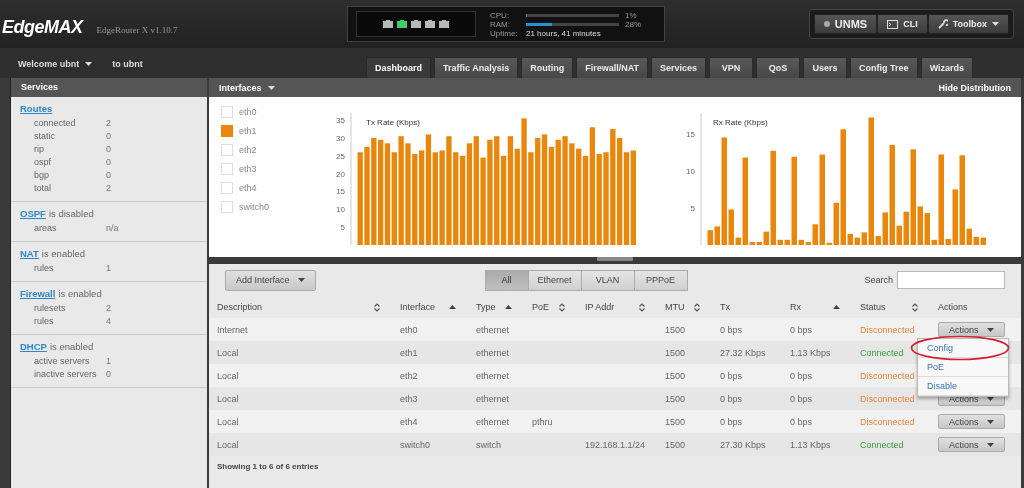  Describe the element at coordinates (810, 444) in the screenshot. I see `table-cell: 1.13 Kbps` at that location.